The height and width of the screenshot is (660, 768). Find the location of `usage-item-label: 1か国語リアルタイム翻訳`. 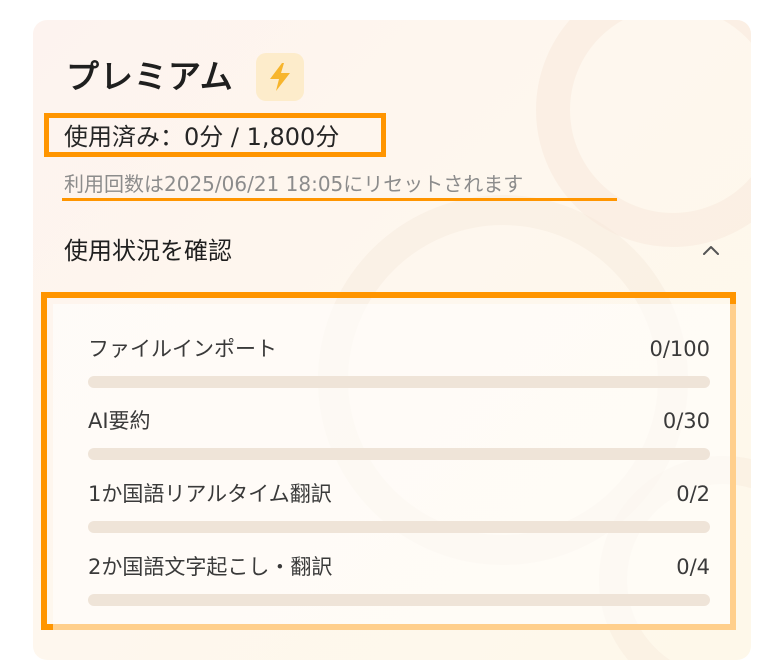

usage-item-label: 1か国語リアルタイム翻訳 is located at coordinates (210, 494).